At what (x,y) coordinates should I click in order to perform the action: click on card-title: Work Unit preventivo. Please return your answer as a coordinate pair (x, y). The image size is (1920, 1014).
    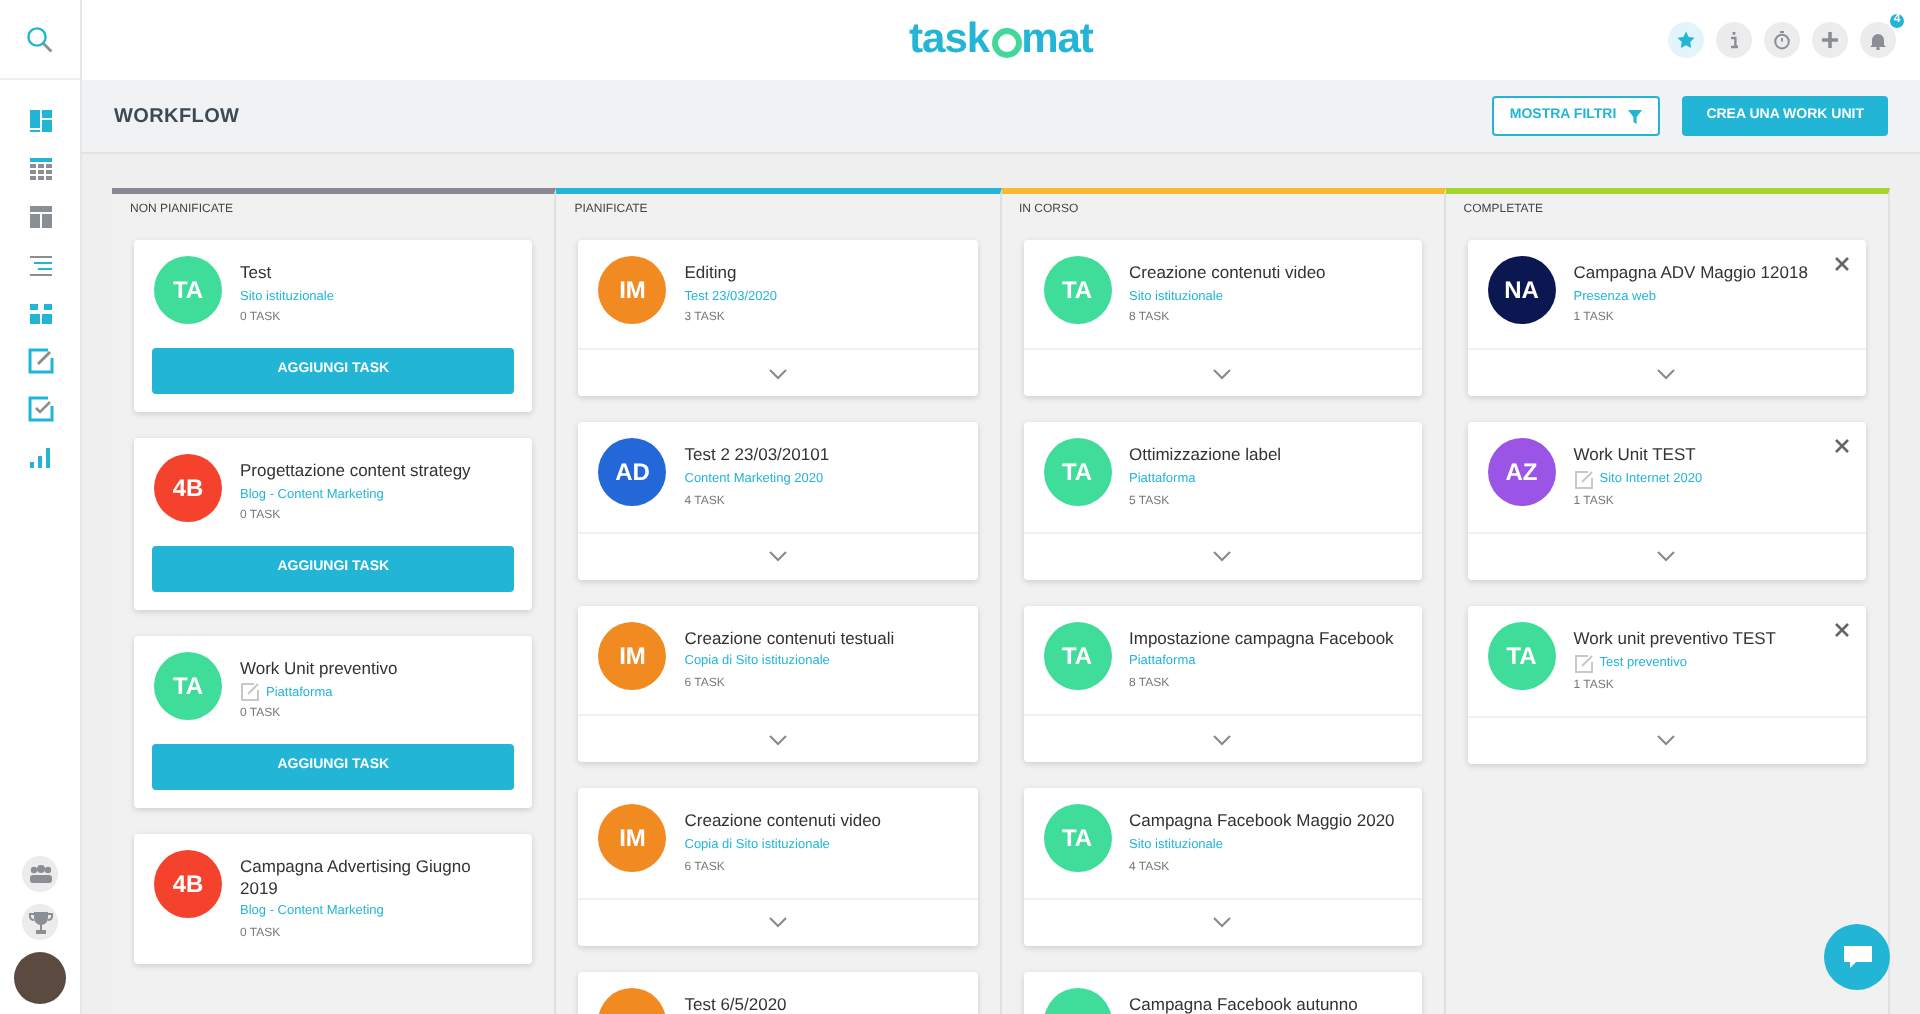
    Looking at the image, I should click on (319, 668).